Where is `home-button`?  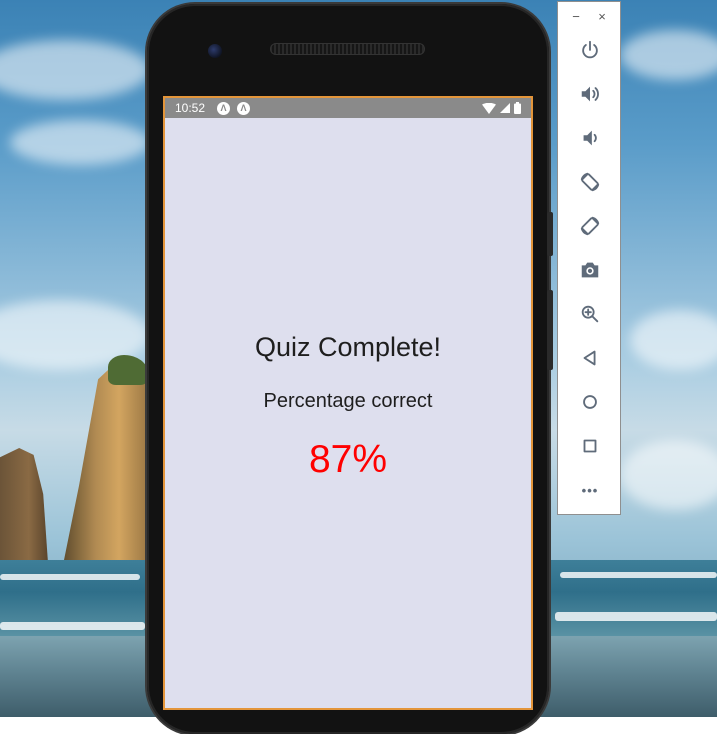
home-button is located at coordinates (590, 402).